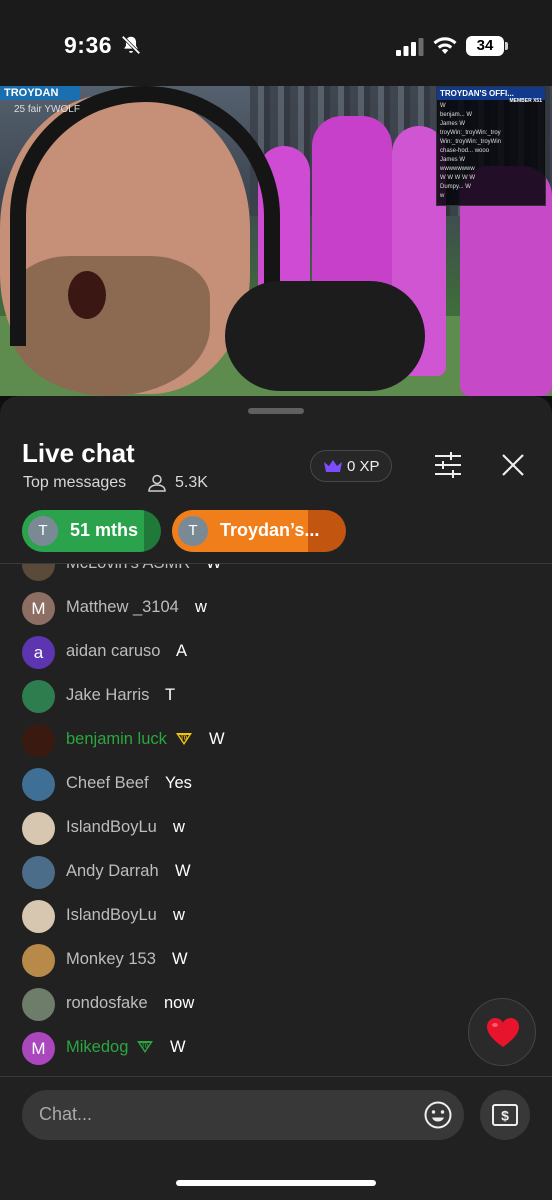 The height and width of the screenshot is (1200, 552). Describe the element at coordinates (107, 1003) in the screenshot. I see `author-name: rondosfake` at that location.